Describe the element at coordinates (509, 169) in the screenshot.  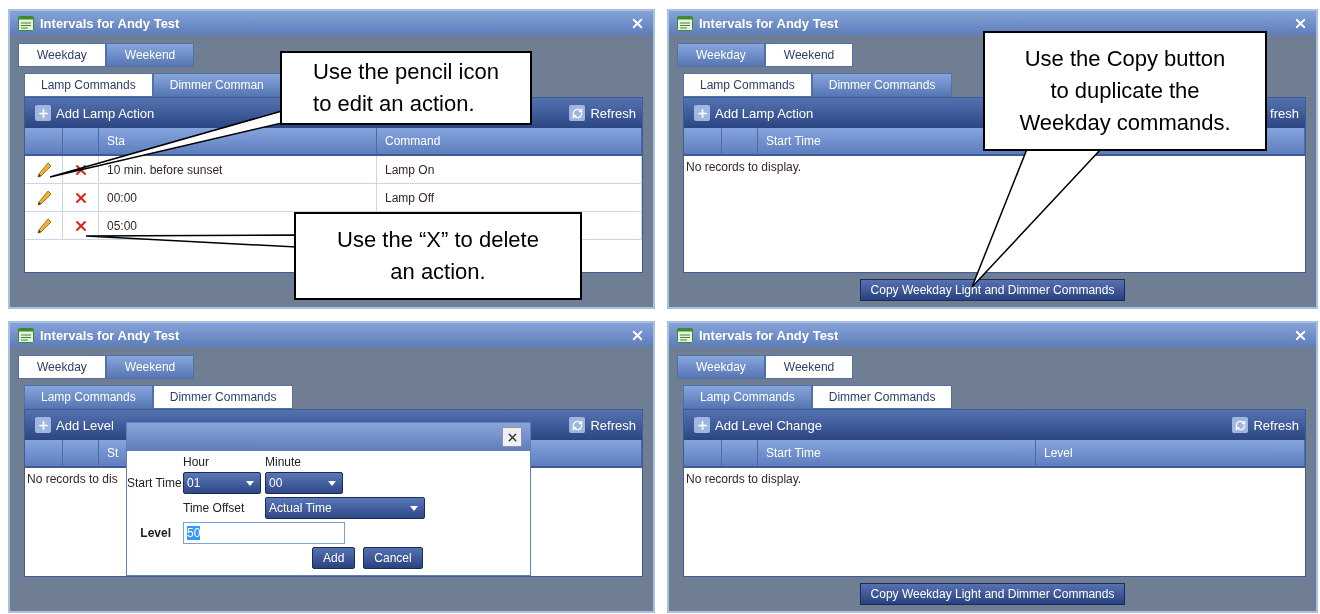
I see `table-cell: Lamp On` at that location.